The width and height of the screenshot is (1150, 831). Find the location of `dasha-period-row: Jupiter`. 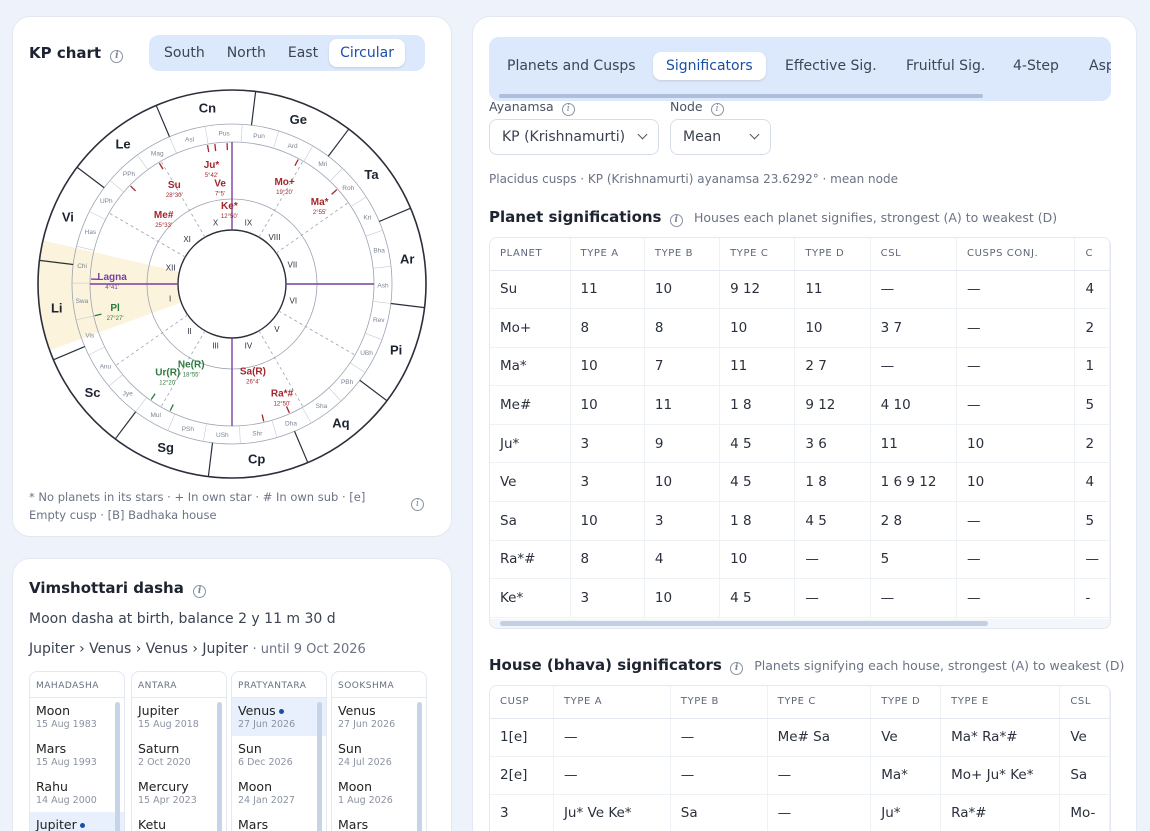

dasha-period-row: Jupiter is located at coordinates (77, 821).